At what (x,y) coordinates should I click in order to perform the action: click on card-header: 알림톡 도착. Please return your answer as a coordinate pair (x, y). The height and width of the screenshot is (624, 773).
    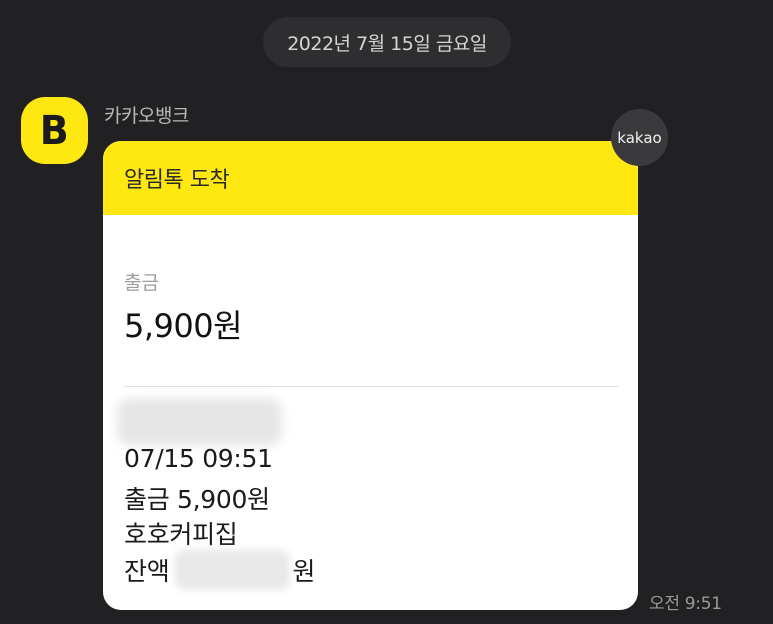
    Looking at the image, I should click on (370, 178).